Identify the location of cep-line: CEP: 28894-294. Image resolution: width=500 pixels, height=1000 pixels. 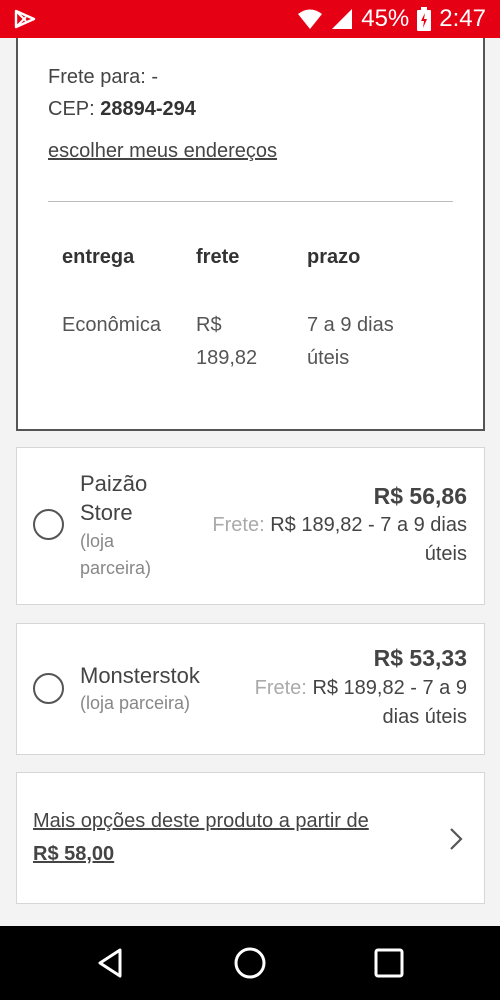
(122, 109).